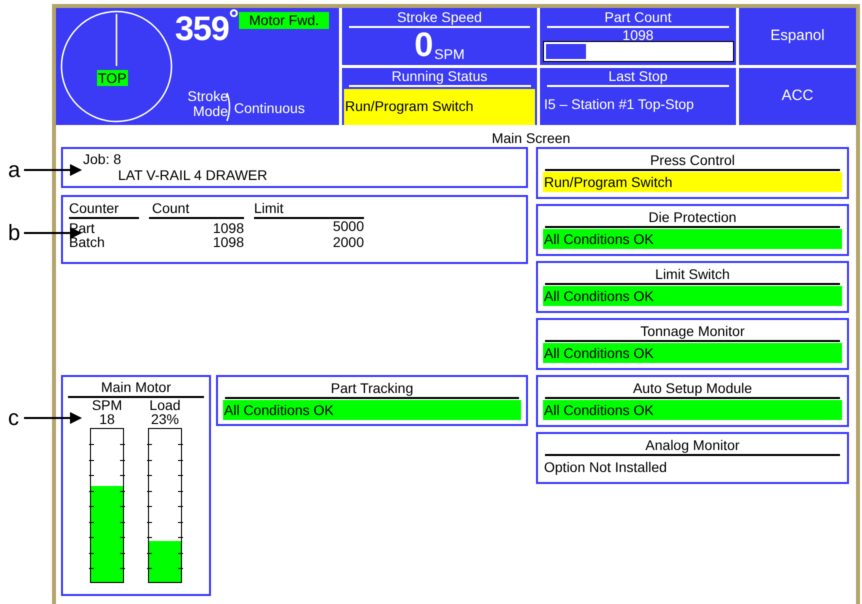 The height and width of the screenshot is (604, 862). Describe the element at coordinates (424, 45) in the screenshot. I see `speed-value: 0` at that location.